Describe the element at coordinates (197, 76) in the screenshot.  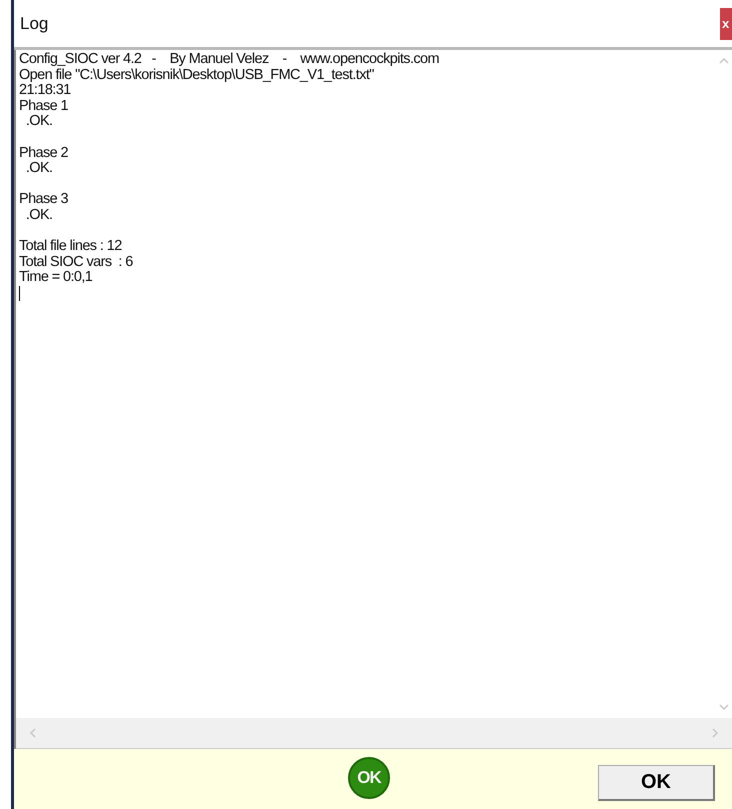
I see `log-line: Open file "C:\Users\korisnik\Desktop\USB_FMC_V1_test.txt"` at that location.